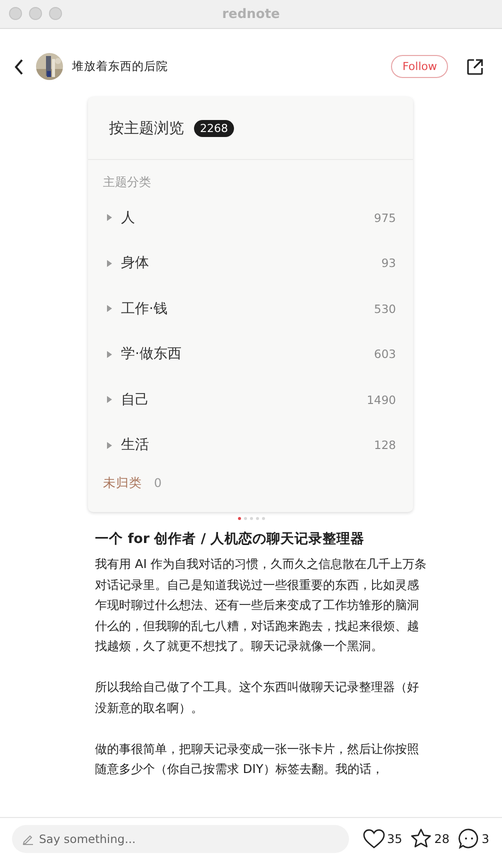  What do you see at coordinates (19, 66) in the screenshot?
I see `back-icon` at bounding box center [19, 66].